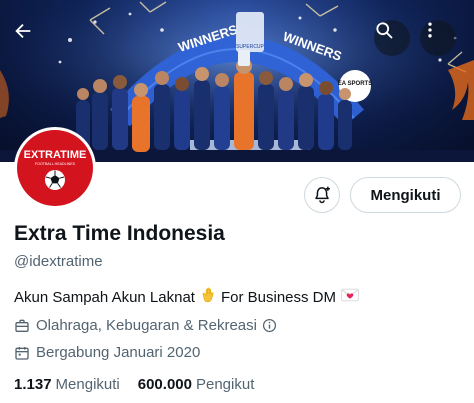  What do you see at coordinates (22, 353) in the screenshot?
I see `calendar-icon` at bounding box center [22, 353].